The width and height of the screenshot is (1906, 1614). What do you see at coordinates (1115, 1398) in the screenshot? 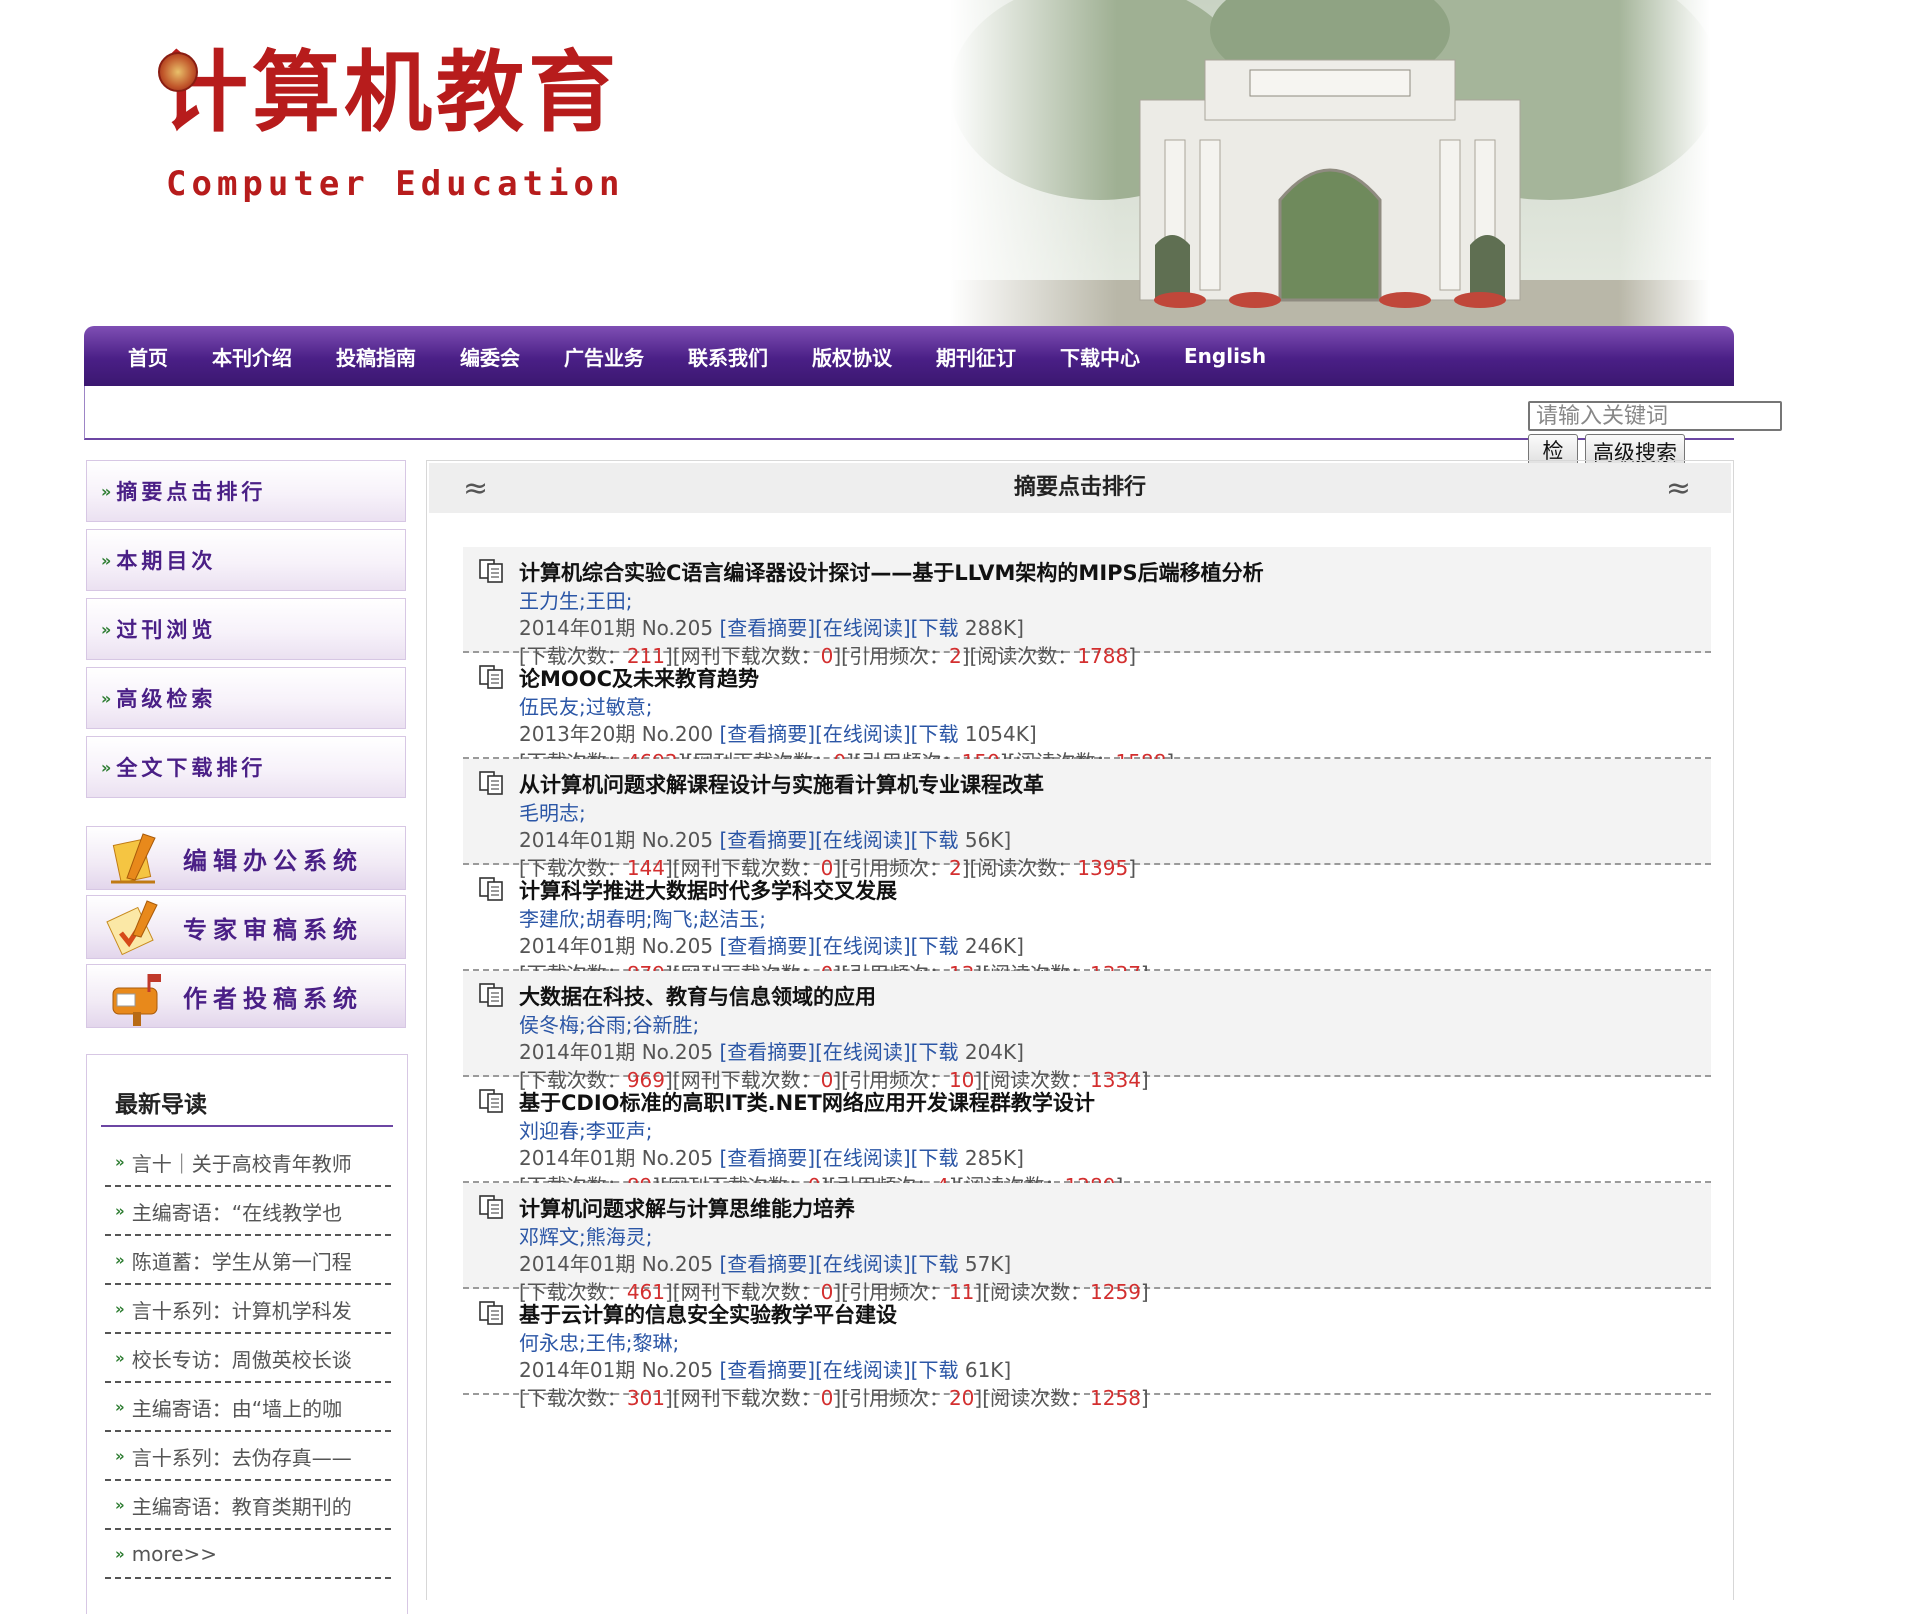
I see `reads-count: 1258` at bounding box center [1115, 1398].